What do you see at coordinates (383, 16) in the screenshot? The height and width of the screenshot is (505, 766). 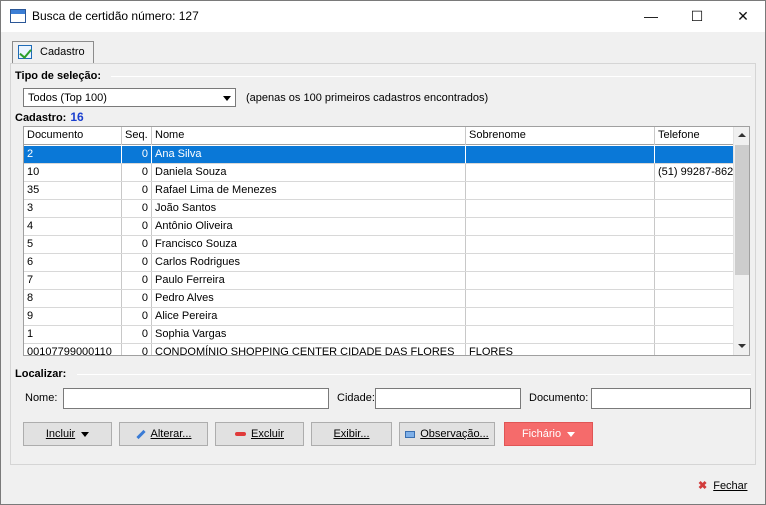 I see `title-bar: Busca de certidão número: 127 — ☐ ✕` at bounding box center [383, 16].